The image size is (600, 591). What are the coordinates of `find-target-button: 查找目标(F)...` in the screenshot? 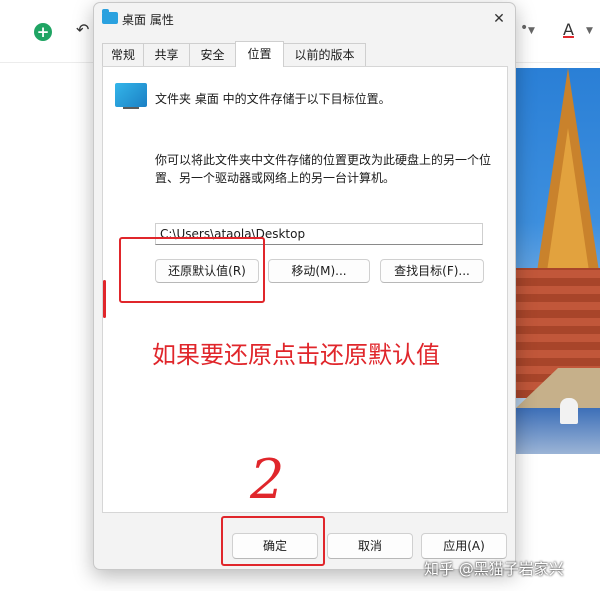 It's located at (432, 271).